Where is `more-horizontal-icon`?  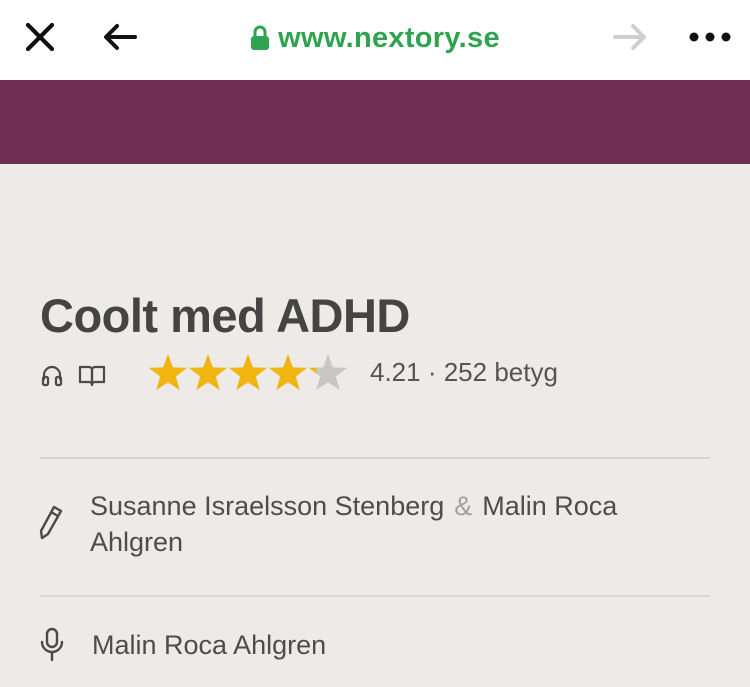
more-horizontal-icon is located at coordinates (710, 37).